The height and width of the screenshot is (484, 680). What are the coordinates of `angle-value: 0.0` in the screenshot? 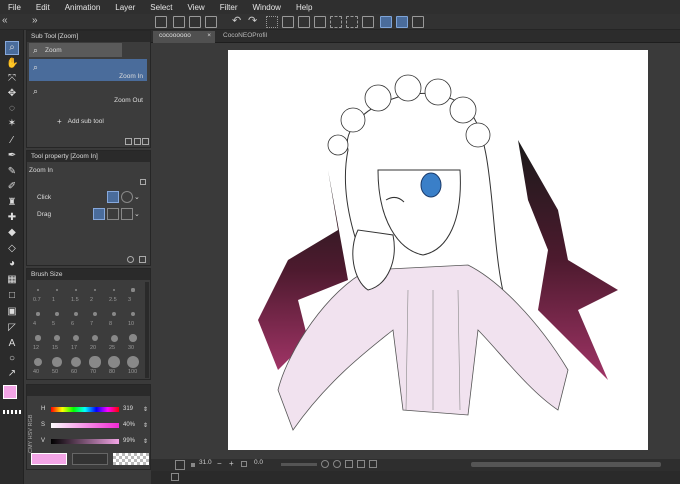 It's located at (258, 462).